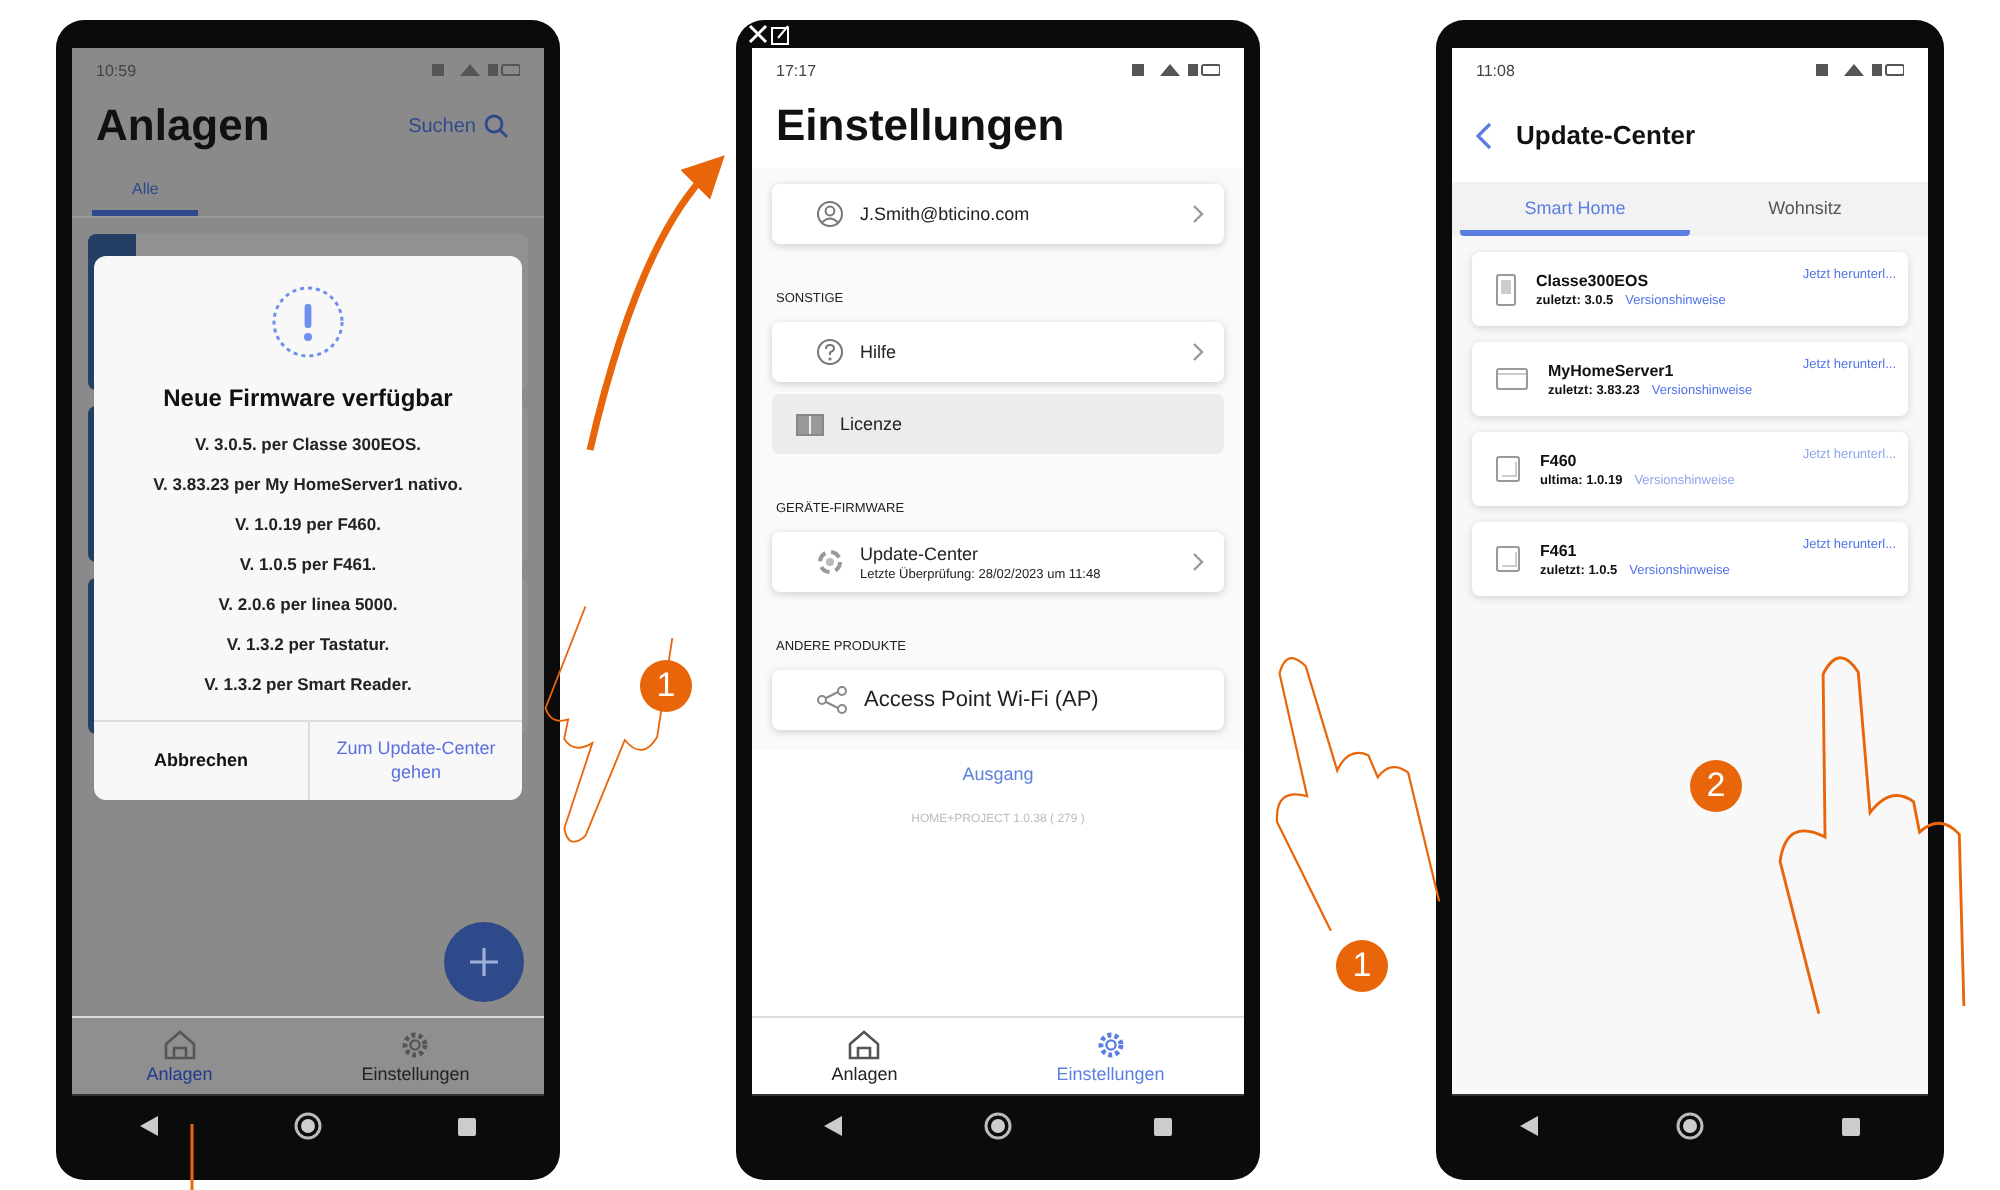  What do you see at coordinates (796, 70) in the screenshot?
I see `status-time: 17:17` at bounding box center [796, 70].